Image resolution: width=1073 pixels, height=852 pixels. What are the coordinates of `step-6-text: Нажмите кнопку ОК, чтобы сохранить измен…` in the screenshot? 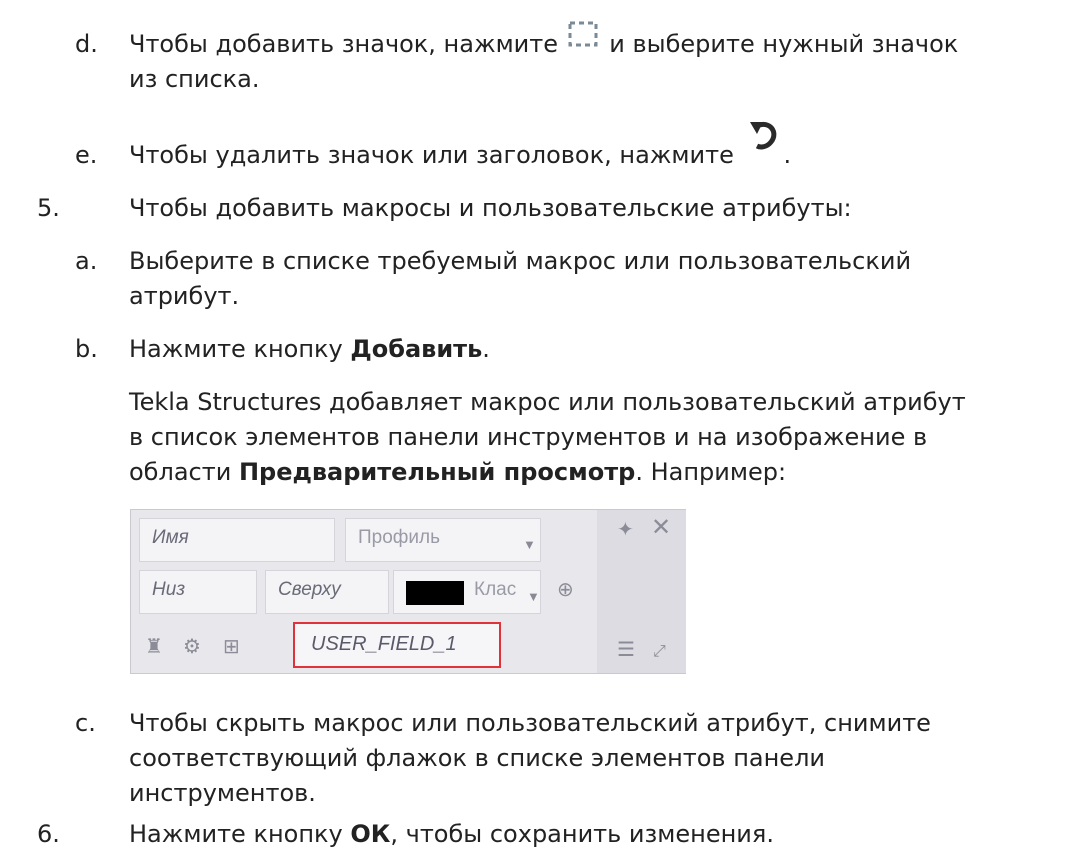 It's located at (451, 834).